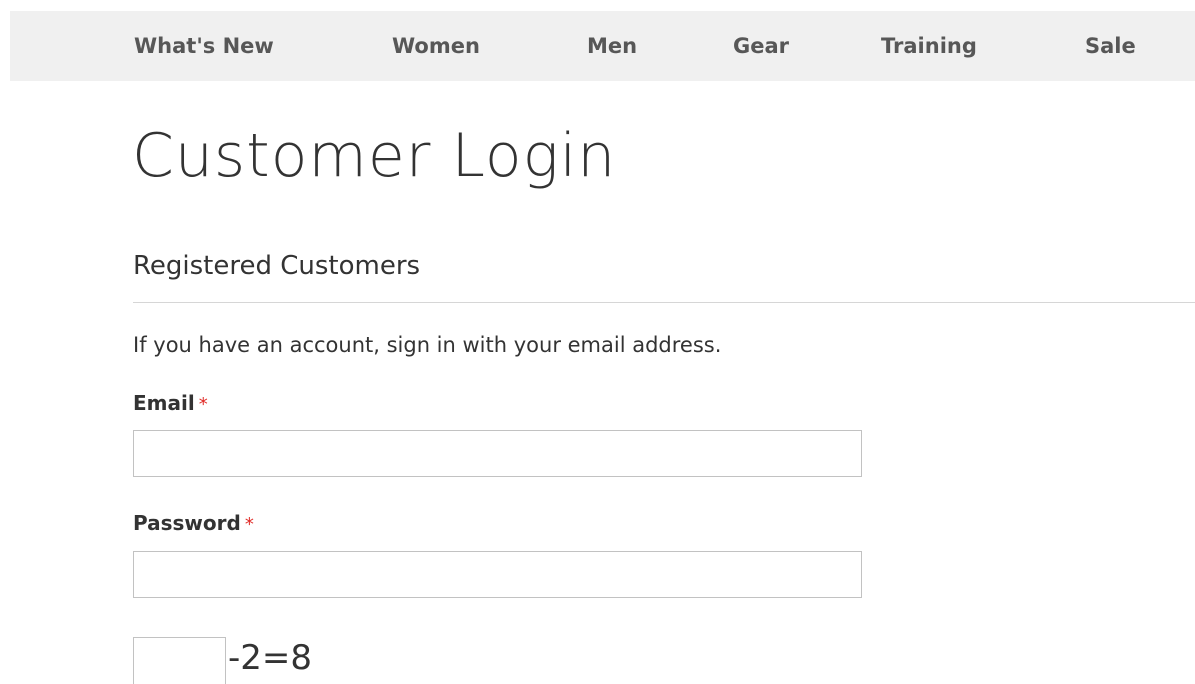 The height and width of the screenshot is (684, 1195). I want to click on password-label: Password *, so click(193, 524).